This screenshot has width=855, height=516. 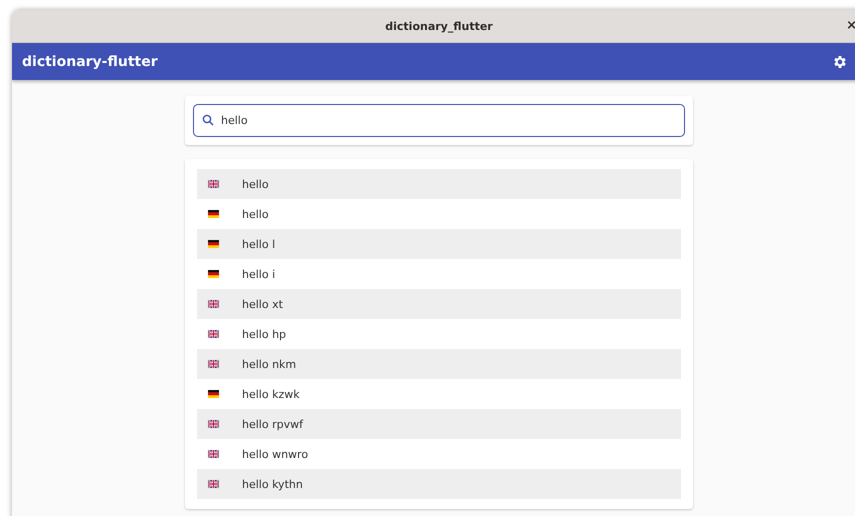 I want to click on result-item: hello wnwro, so click(x=439, y=454).